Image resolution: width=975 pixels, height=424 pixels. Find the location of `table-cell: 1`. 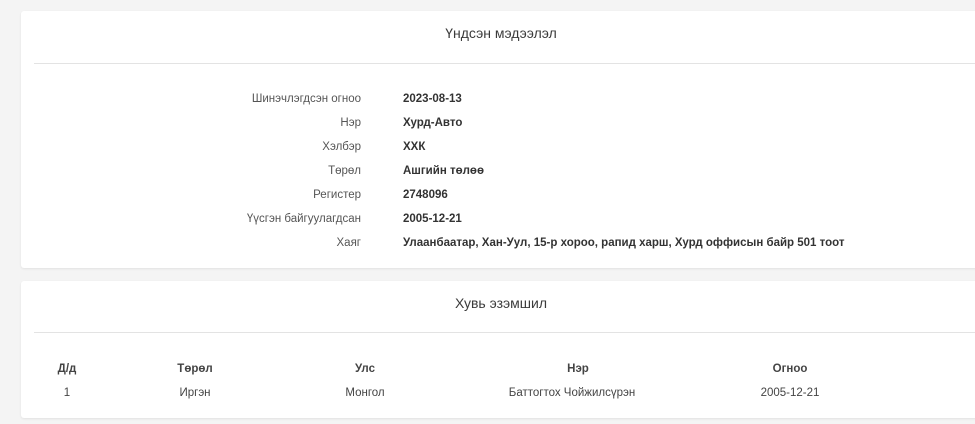

table-cell: 1 is located at coordinates (67, 393).